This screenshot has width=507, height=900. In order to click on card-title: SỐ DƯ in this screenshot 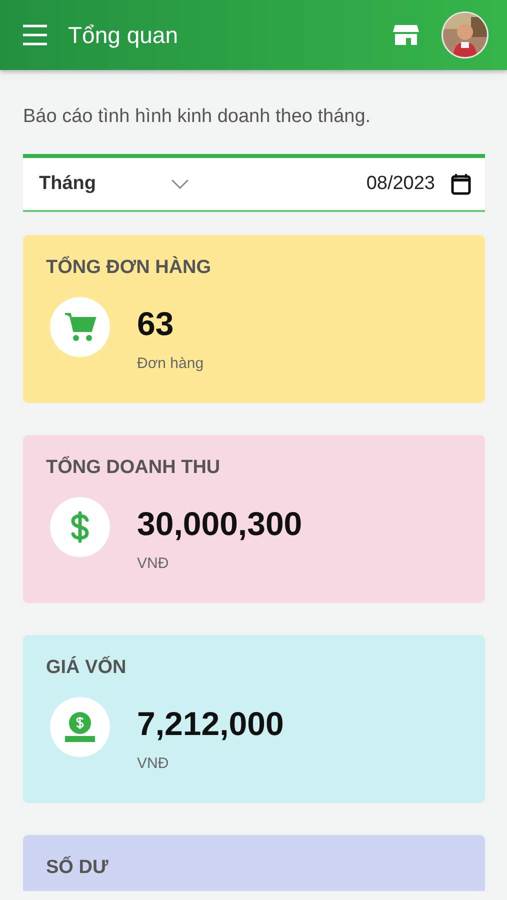, I will do `click(78, 868)`.